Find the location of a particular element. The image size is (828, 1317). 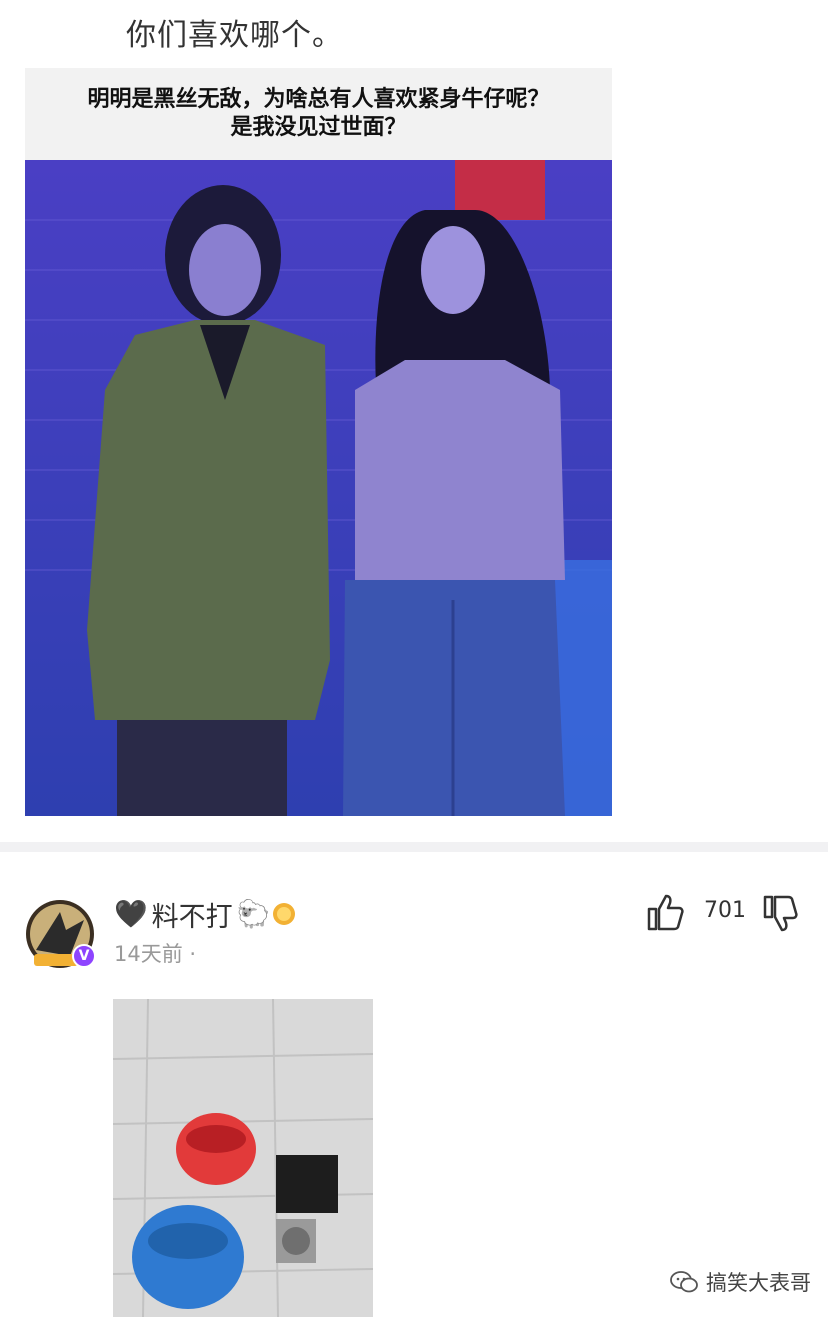

comment-author: 🖤 料不打 🐑 is located at coordinates (205, 914).